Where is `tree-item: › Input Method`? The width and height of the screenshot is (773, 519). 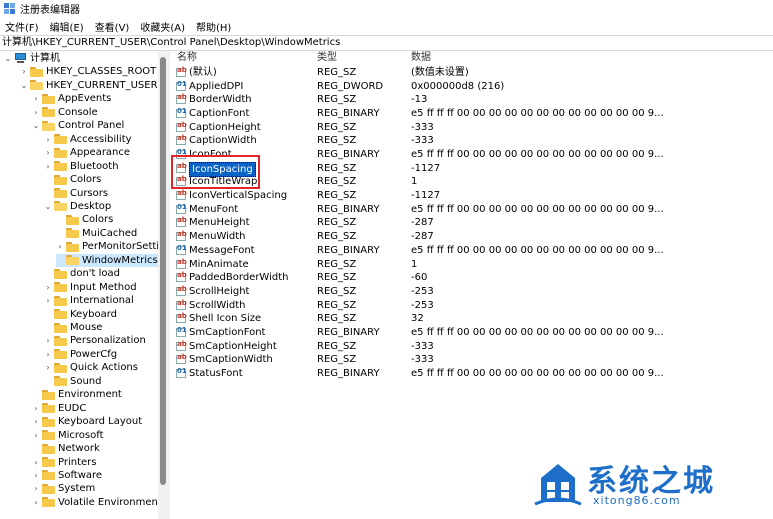
tree-item: › Input Method is located at coordinates (90, 287).